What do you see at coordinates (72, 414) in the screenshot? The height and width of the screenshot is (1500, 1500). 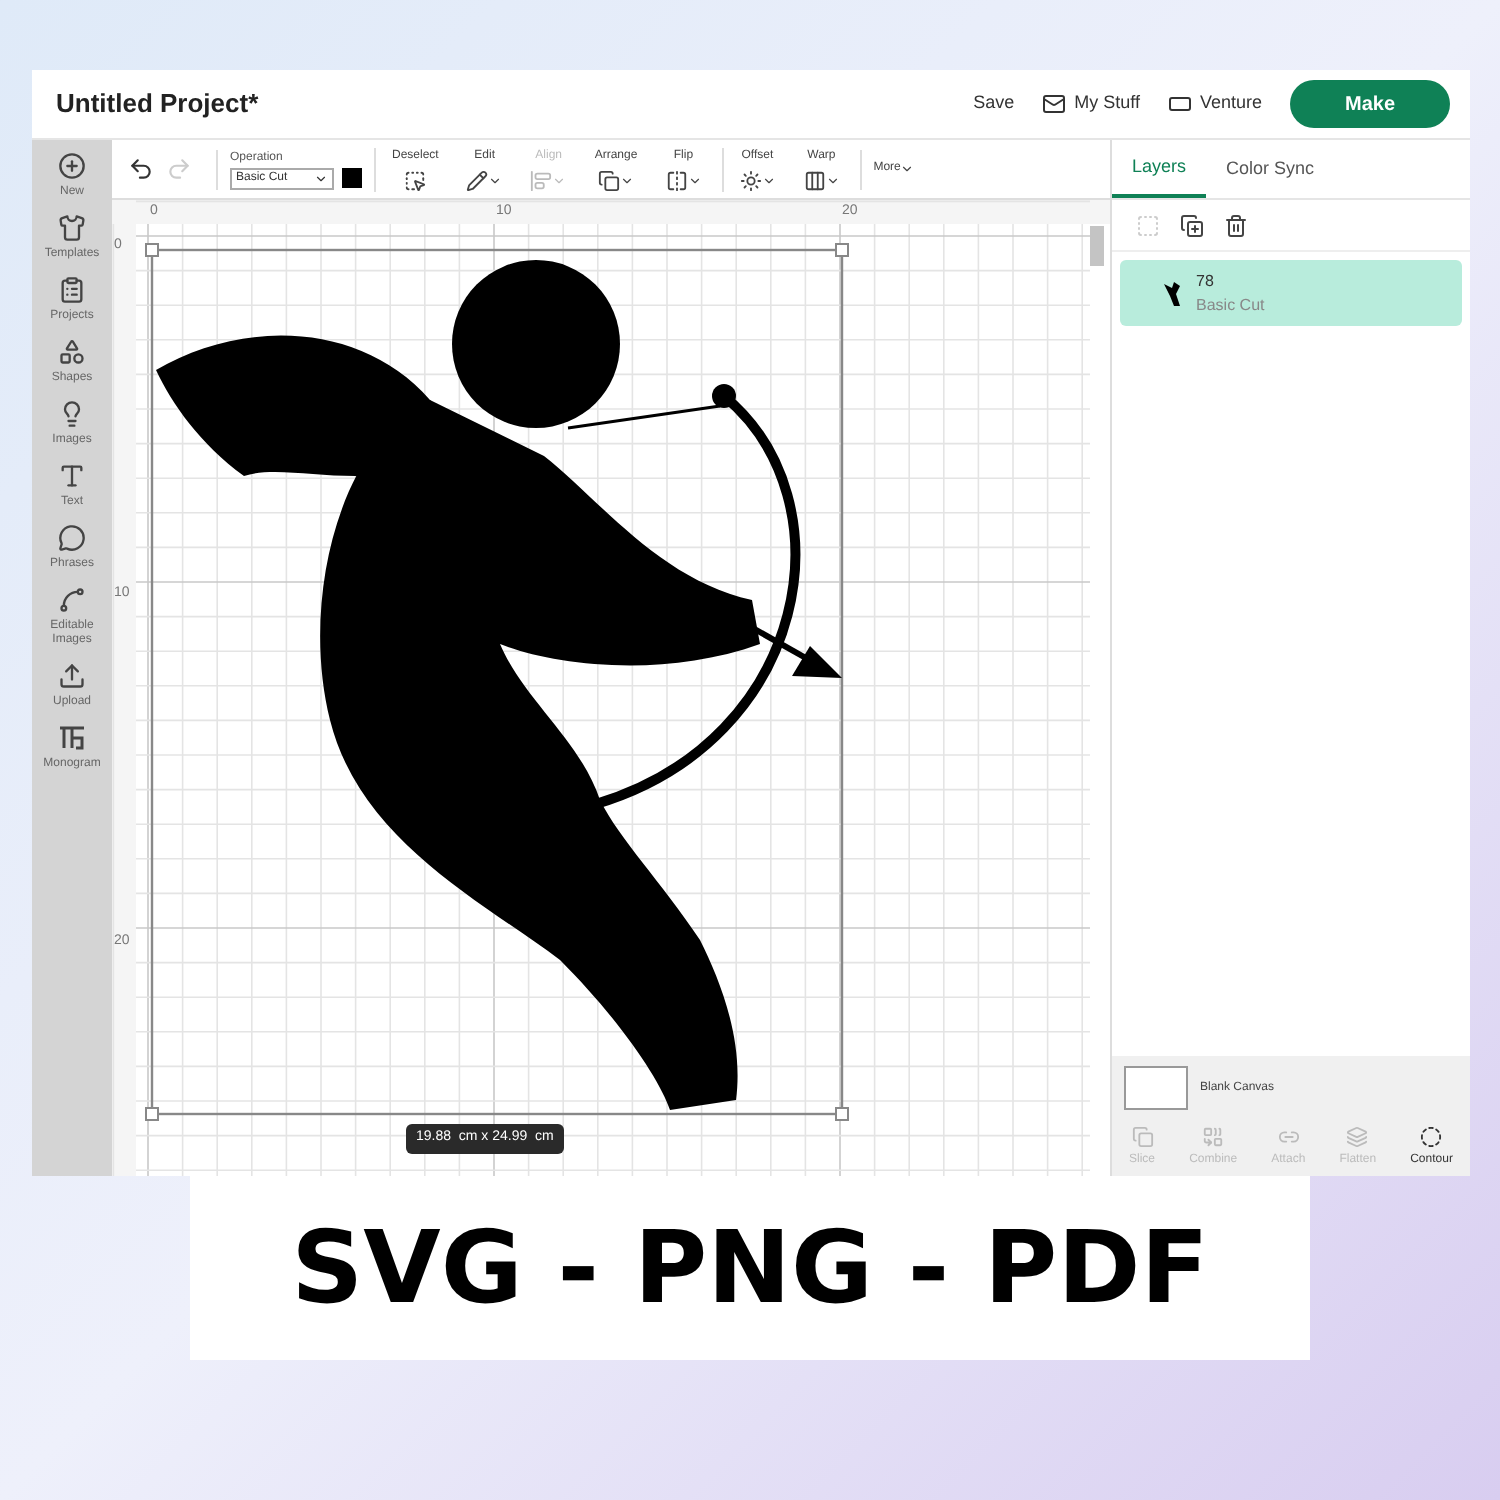 I see `lightbulb-icon` at bounding box center [72, 414].